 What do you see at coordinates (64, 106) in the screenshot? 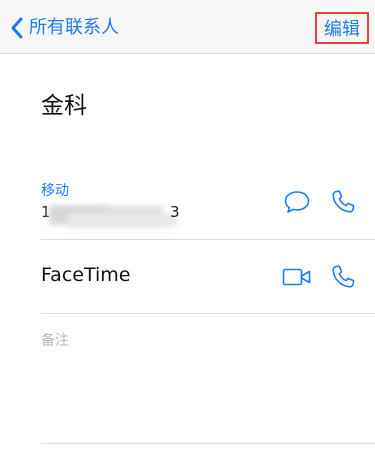
I see `contact-name: 金科` at bounding box center [64, 106].